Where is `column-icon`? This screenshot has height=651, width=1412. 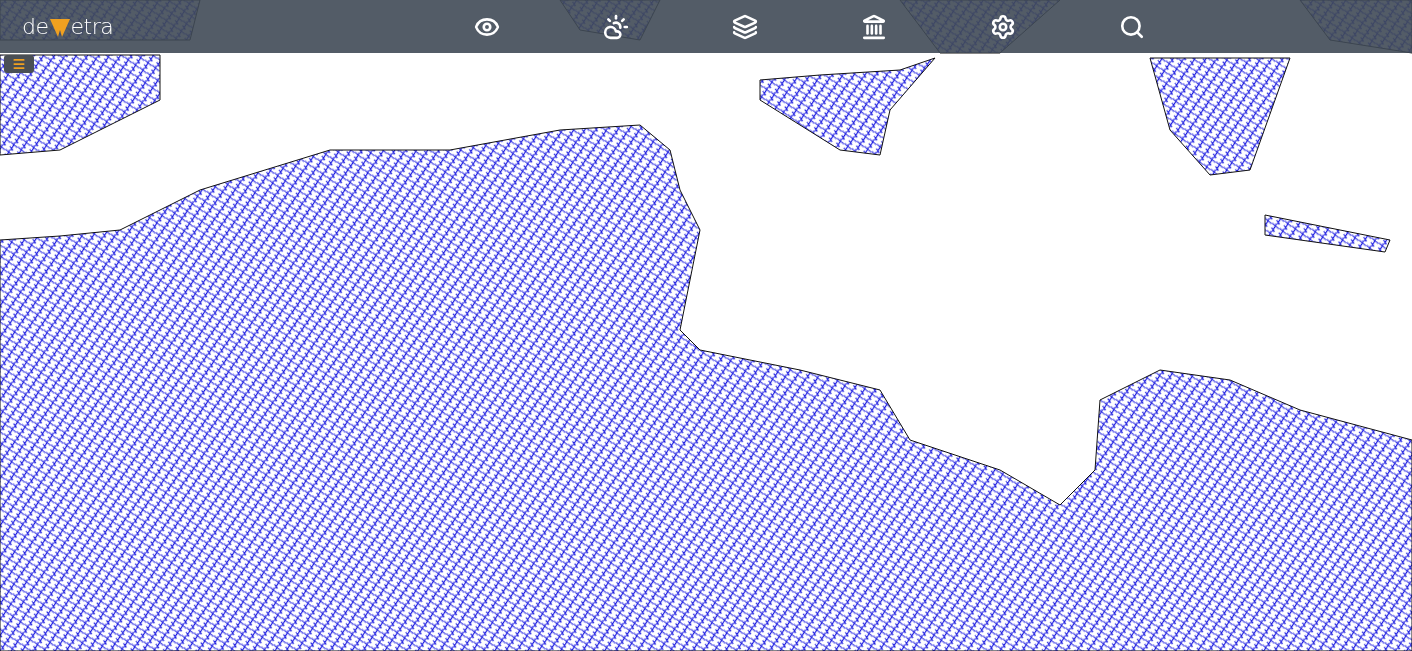
column-icon is located at coordinates (874, 26).